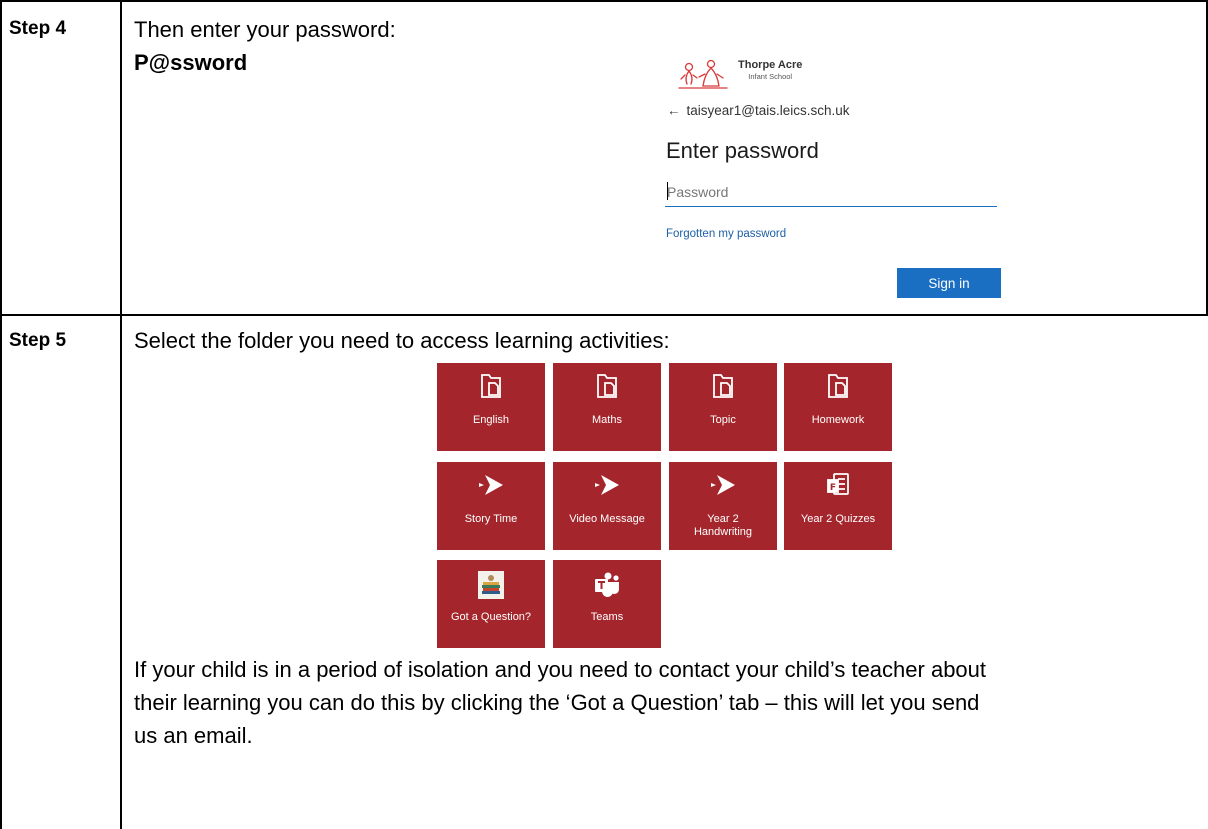  What do you see at coordinates (742, 150) in the screenshot?
I see `enter-password-title: Enter password` at bounding box center [742, 150].